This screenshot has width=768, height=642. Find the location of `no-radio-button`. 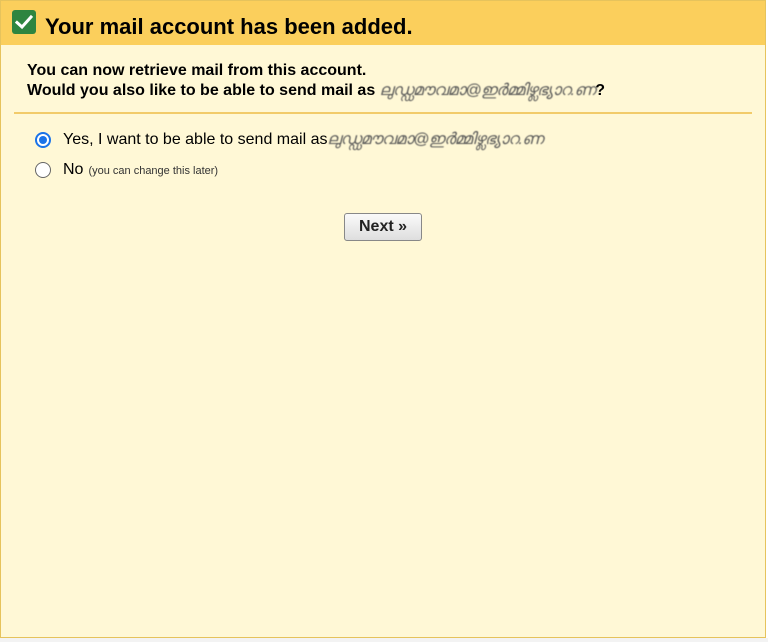

no-radio-button is located at coordinates (43, 170).